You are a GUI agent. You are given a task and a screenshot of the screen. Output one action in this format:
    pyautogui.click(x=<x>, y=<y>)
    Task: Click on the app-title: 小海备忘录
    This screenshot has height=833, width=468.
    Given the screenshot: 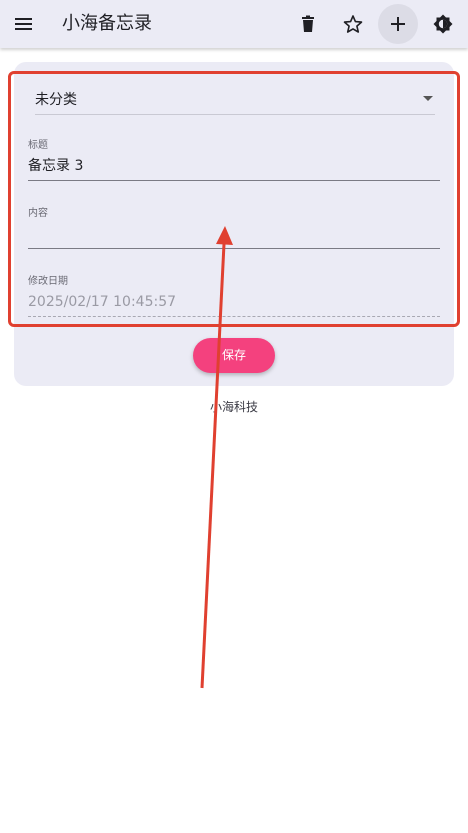 What is the action you would take?
    pyautogui.click(x=107, y=23)
    